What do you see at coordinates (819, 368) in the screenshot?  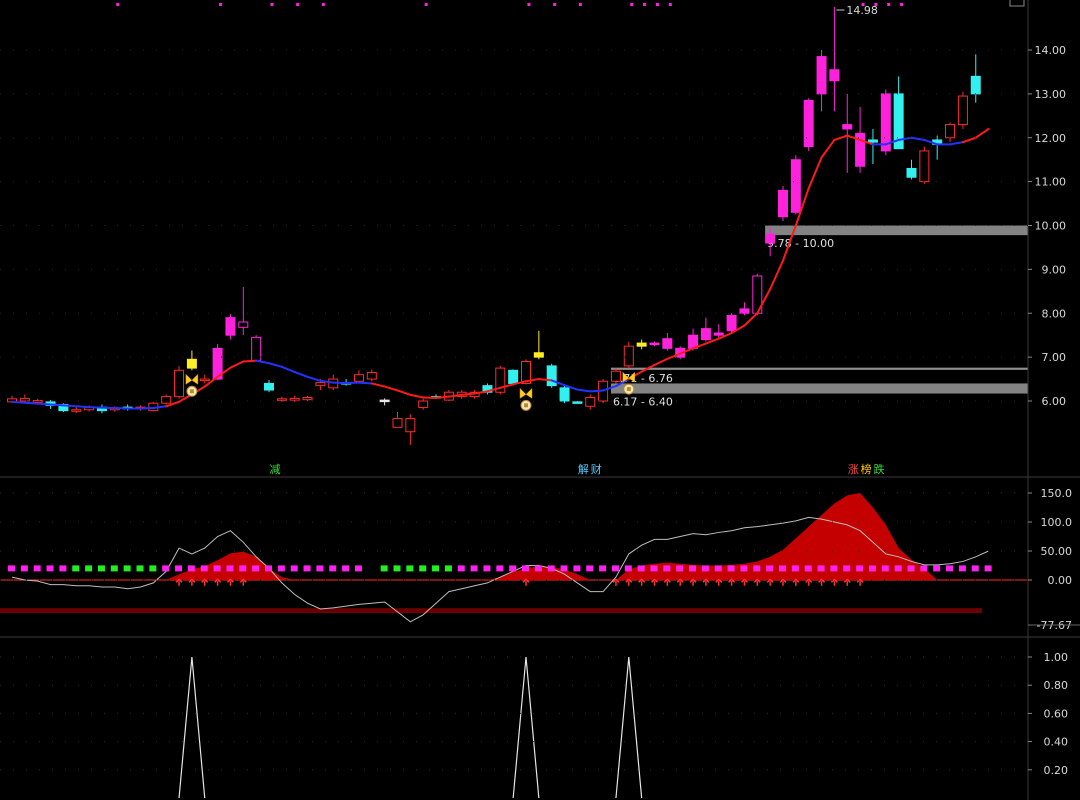 I see `support-zone` at bounding box center [819, 368].